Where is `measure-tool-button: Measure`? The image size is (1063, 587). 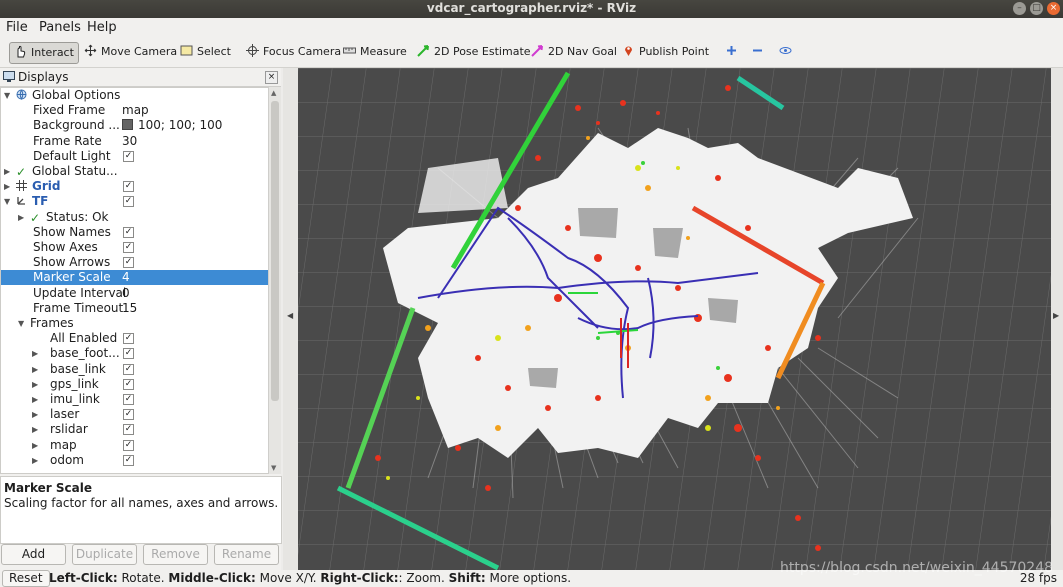
measure-tool-button: Measure is located at coordinates (375, 52).